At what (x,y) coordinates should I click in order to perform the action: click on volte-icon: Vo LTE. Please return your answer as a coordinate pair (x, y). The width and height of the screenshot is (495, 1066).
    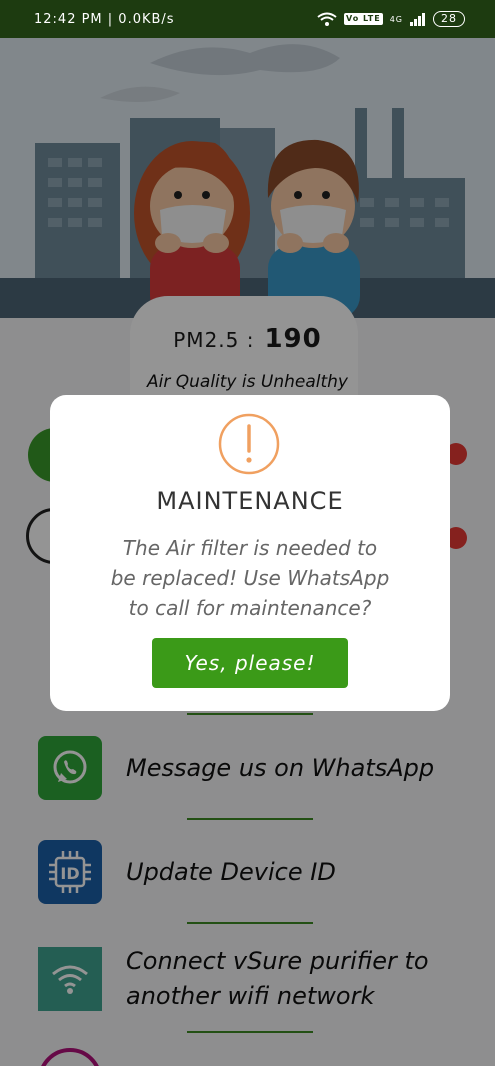
    Looking at the image, I should click on (363, 19).